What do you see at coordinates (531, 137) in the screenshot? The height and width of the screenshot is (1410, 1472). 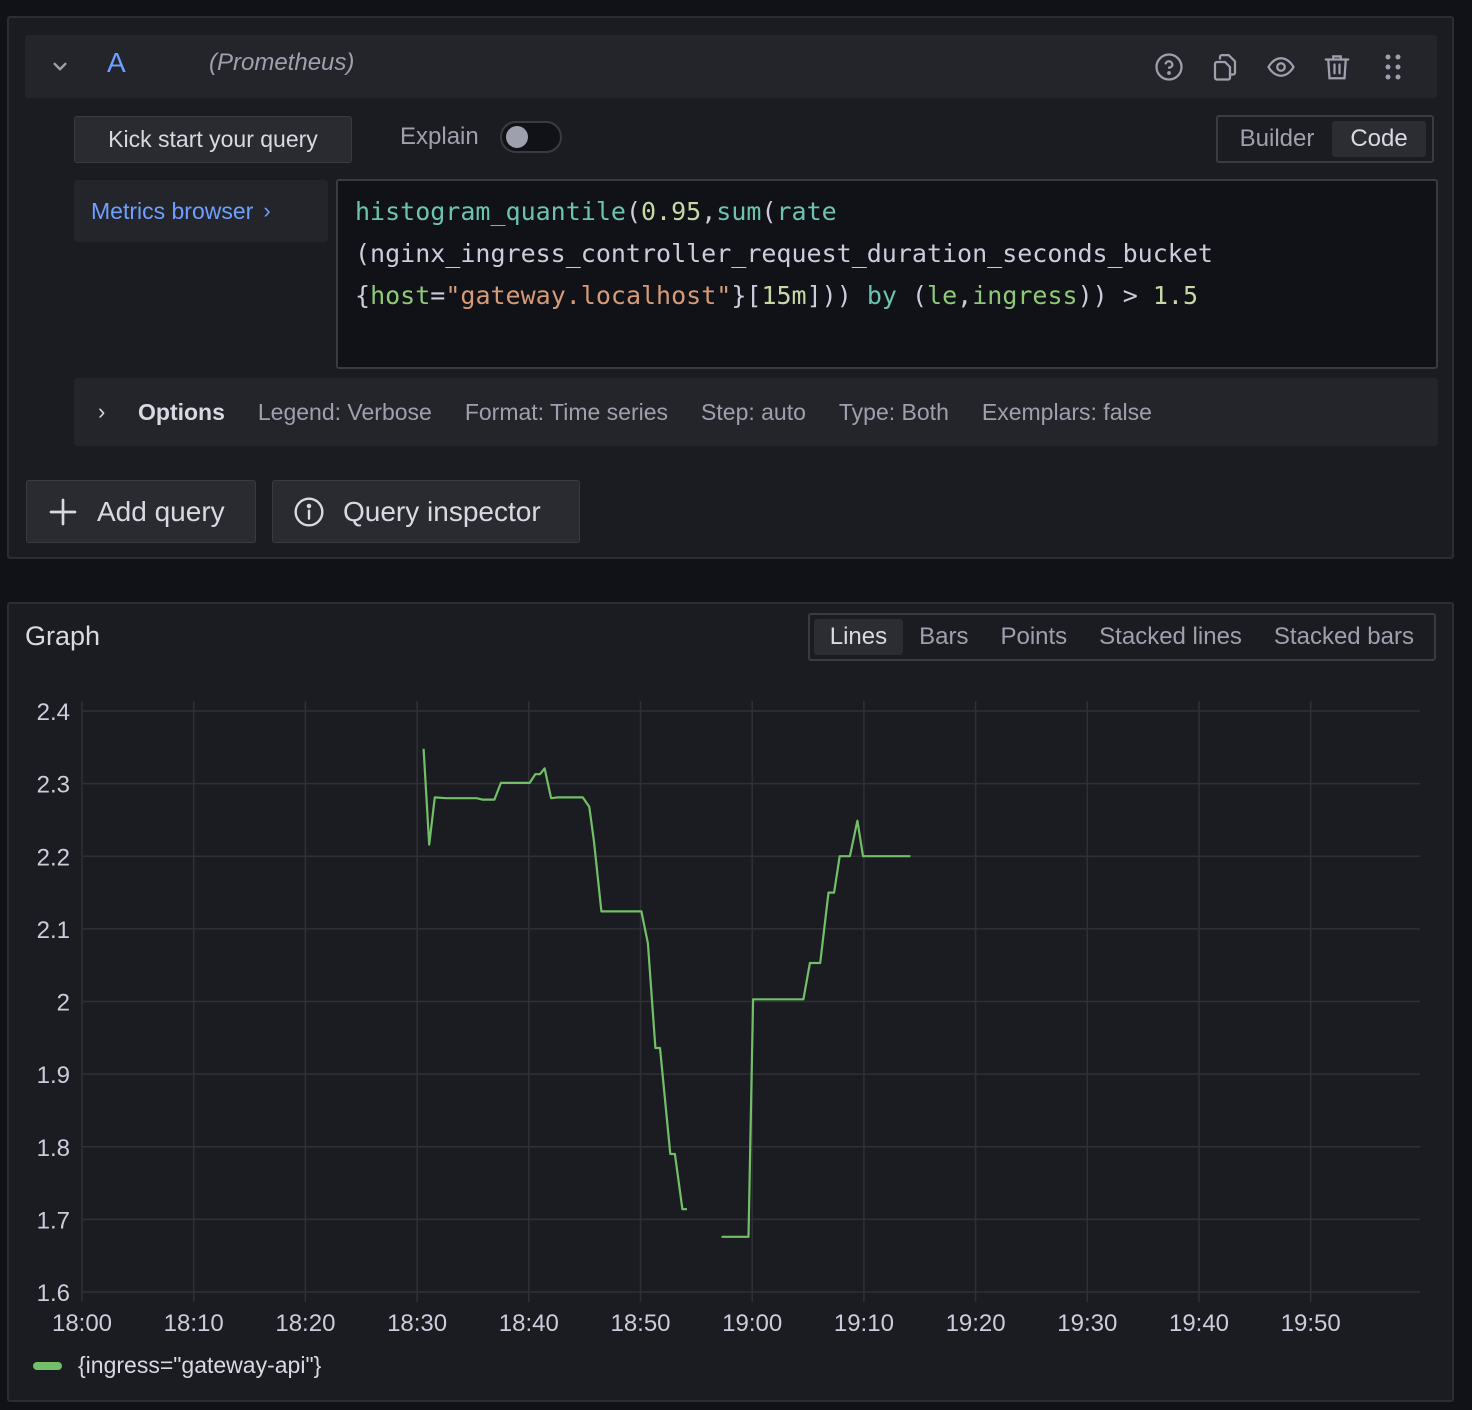 I see `explain-toggle` at bounding box center [531, 137].